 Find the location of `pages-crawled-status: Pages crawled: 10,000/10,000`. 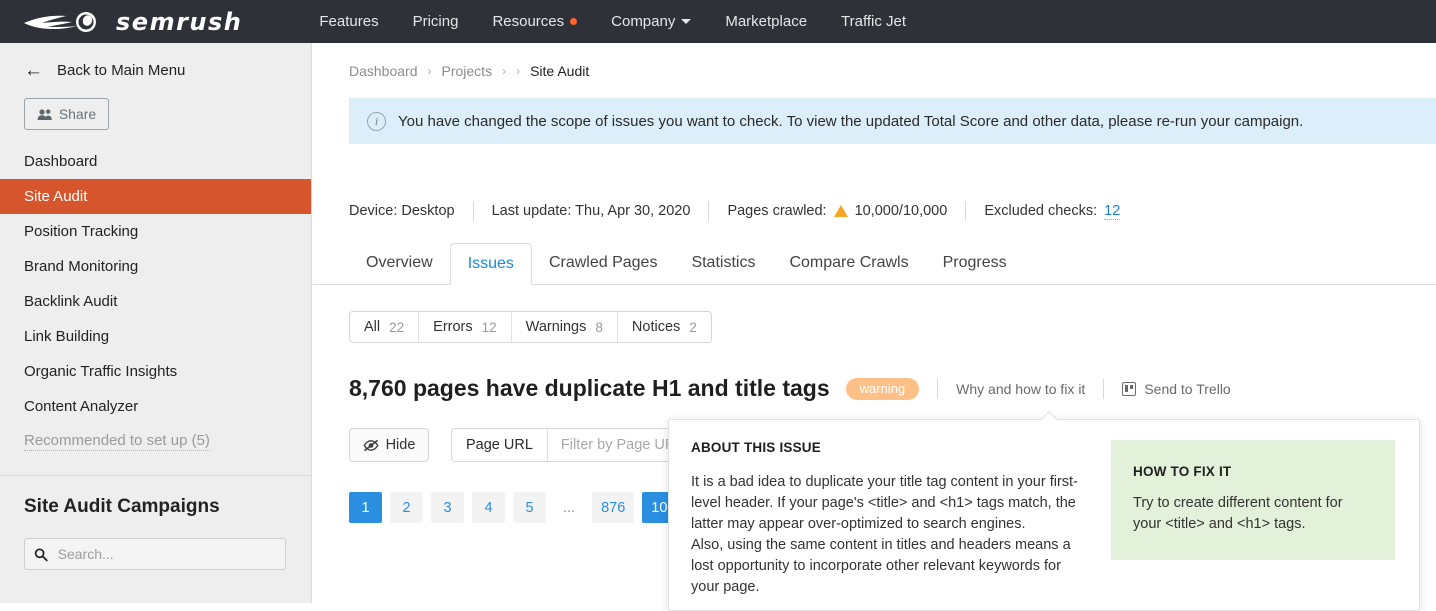

pages-crawled-status: Pages crawled: 10,000/10,000 is located at coordinates (837, 211).